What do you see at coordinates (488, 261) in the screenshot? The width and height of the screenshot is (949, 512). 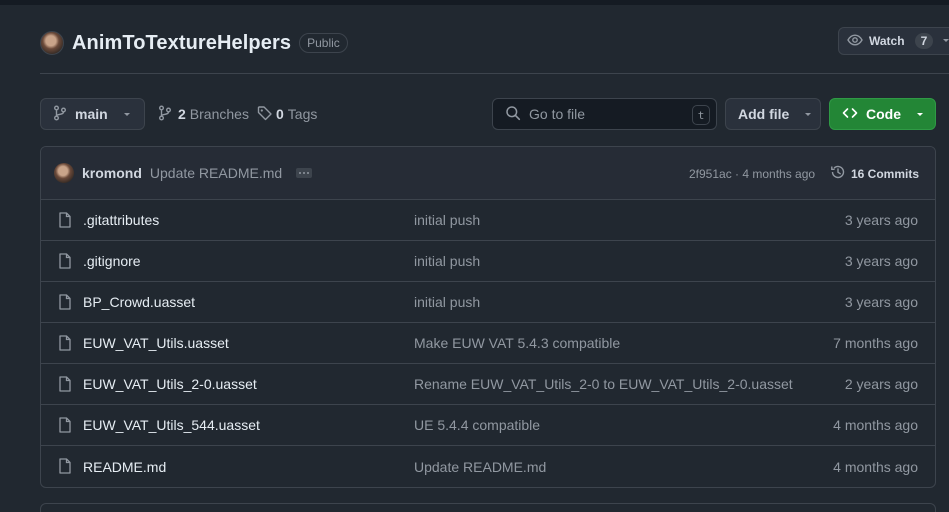 I see `table-row: .gitignore initial push 3 years ago` at bounding box center [488, 261].